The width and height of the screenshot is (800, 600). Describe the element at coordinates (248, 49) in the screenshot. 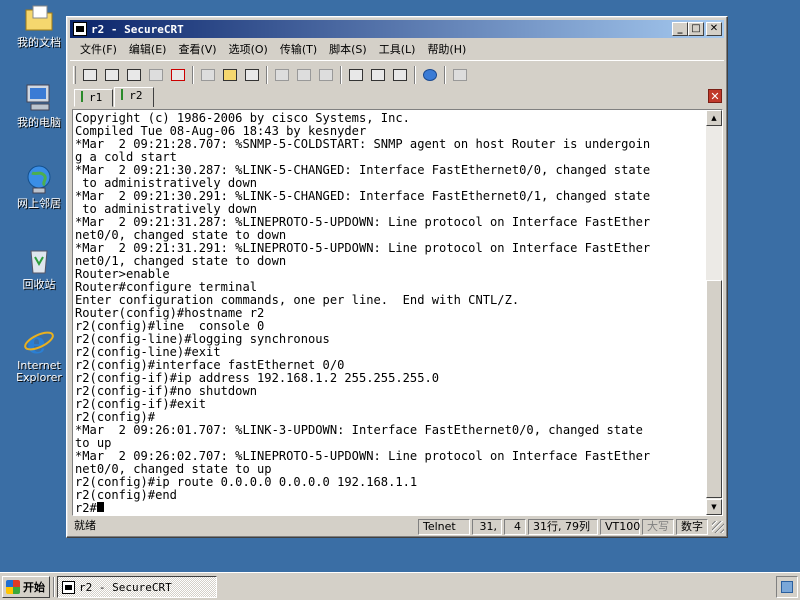

I see `menu-options: 选项(O)` at that location.